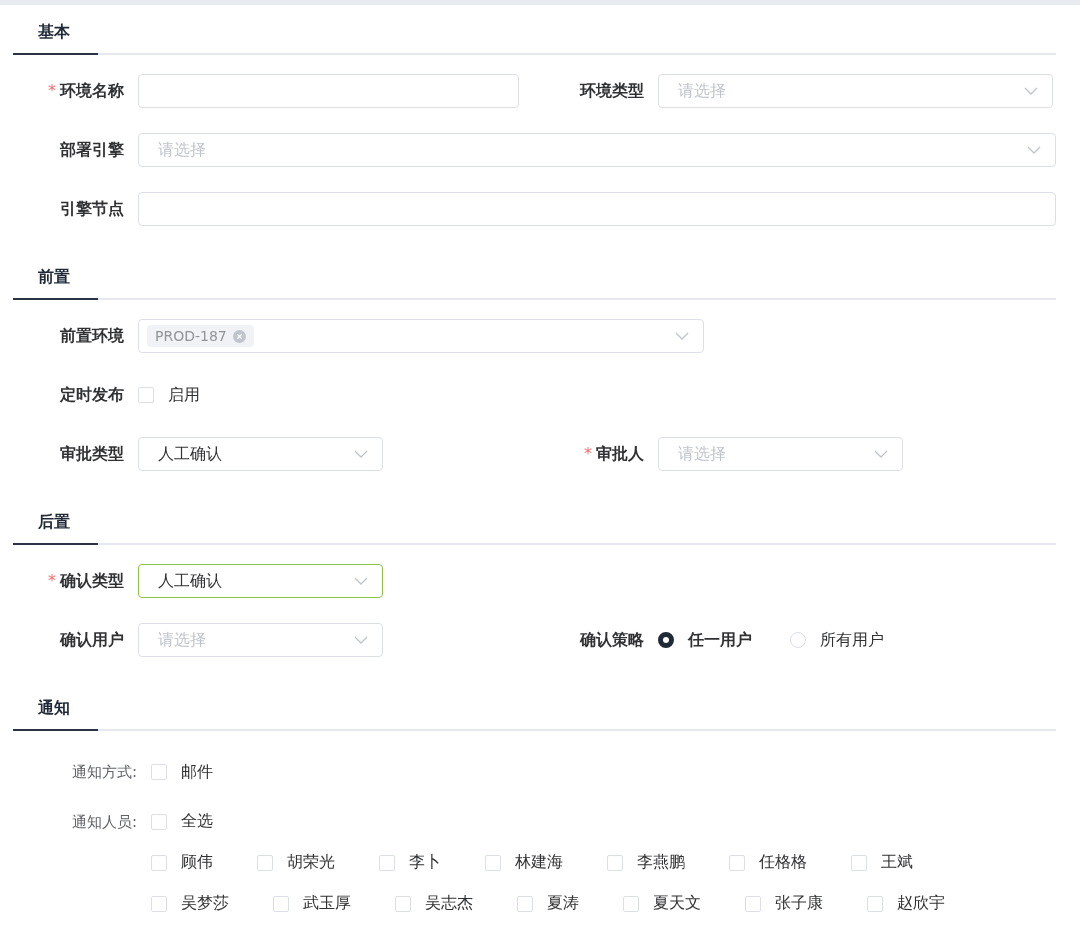 Image resolution: width=1080 pixels, height=932 pixels. I want to click on field-label: * 审批人, so click(613, 454).